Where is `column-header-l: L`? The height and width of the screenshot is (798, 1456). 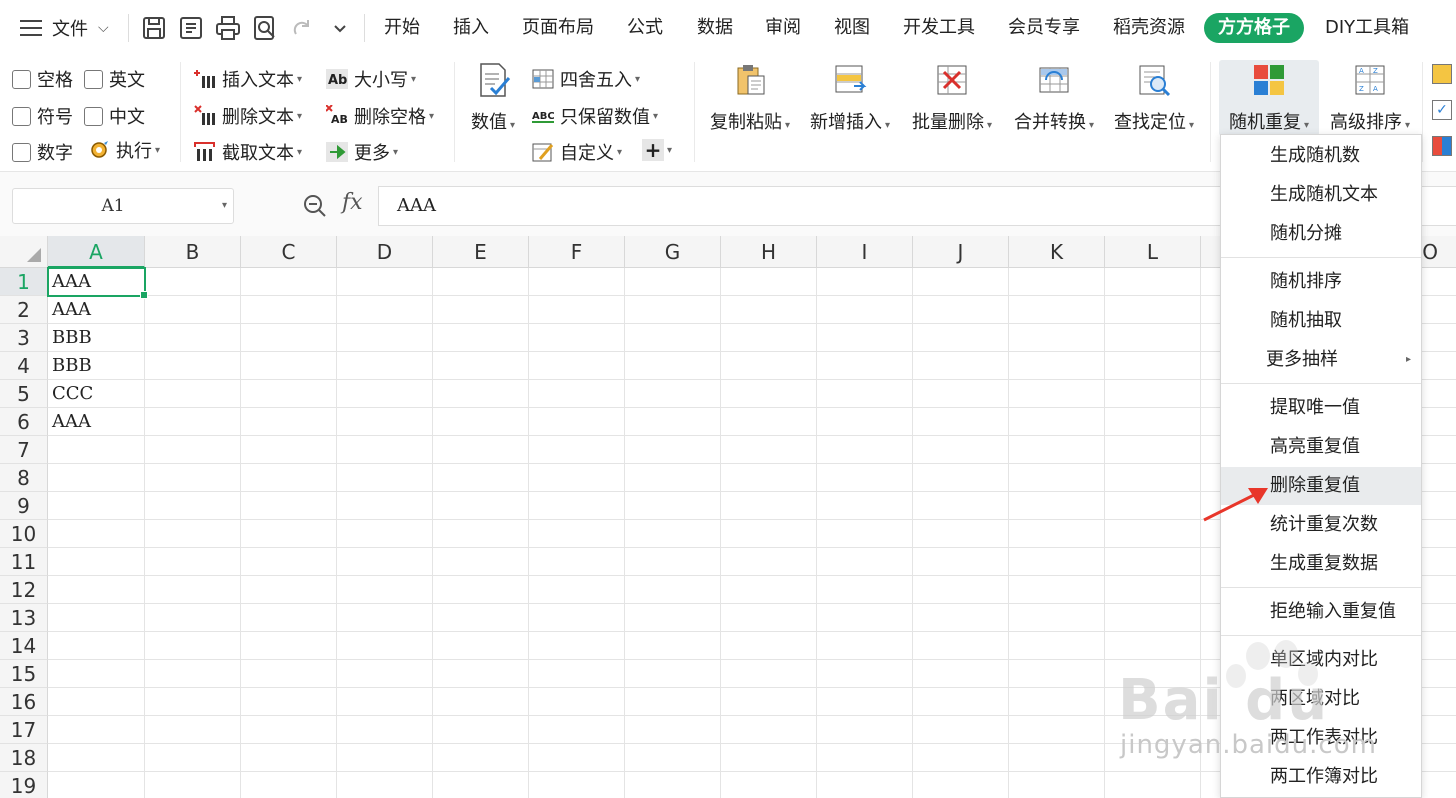
column-header-l: L is located at coordinates (1153, 252).